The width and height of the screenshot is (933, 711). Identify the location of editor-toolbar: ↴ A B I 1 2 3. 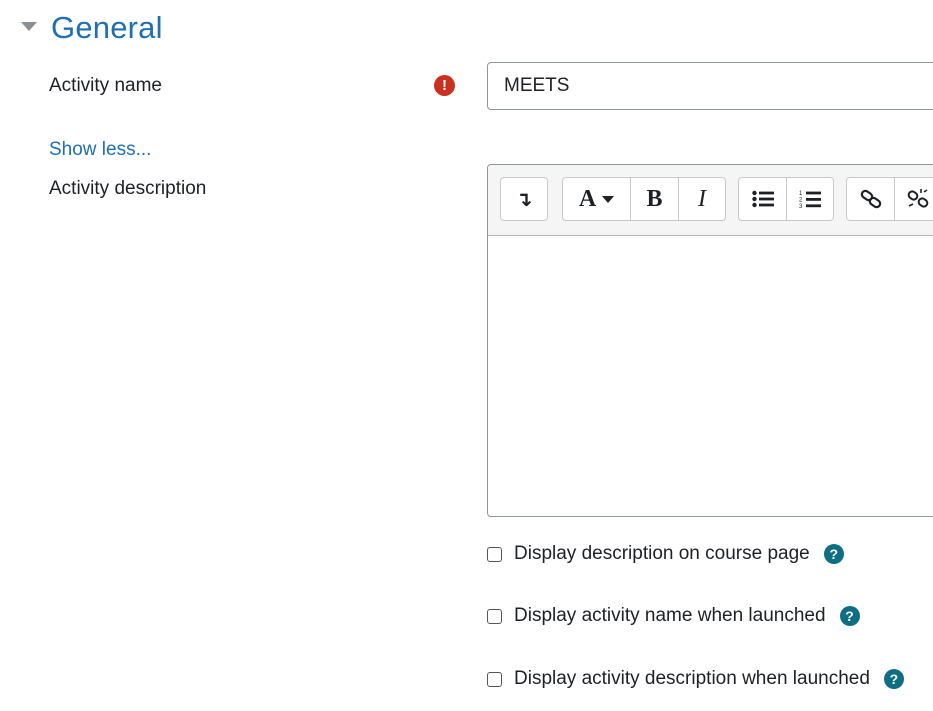
(710, 200).